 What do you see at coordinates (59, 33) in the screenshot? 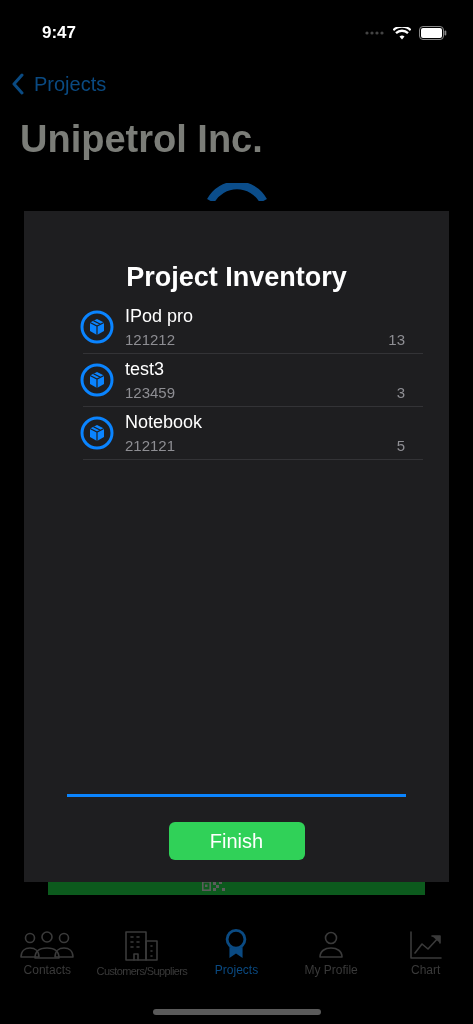
I see `status-time: 9:47` at bounding box center [59, 33].